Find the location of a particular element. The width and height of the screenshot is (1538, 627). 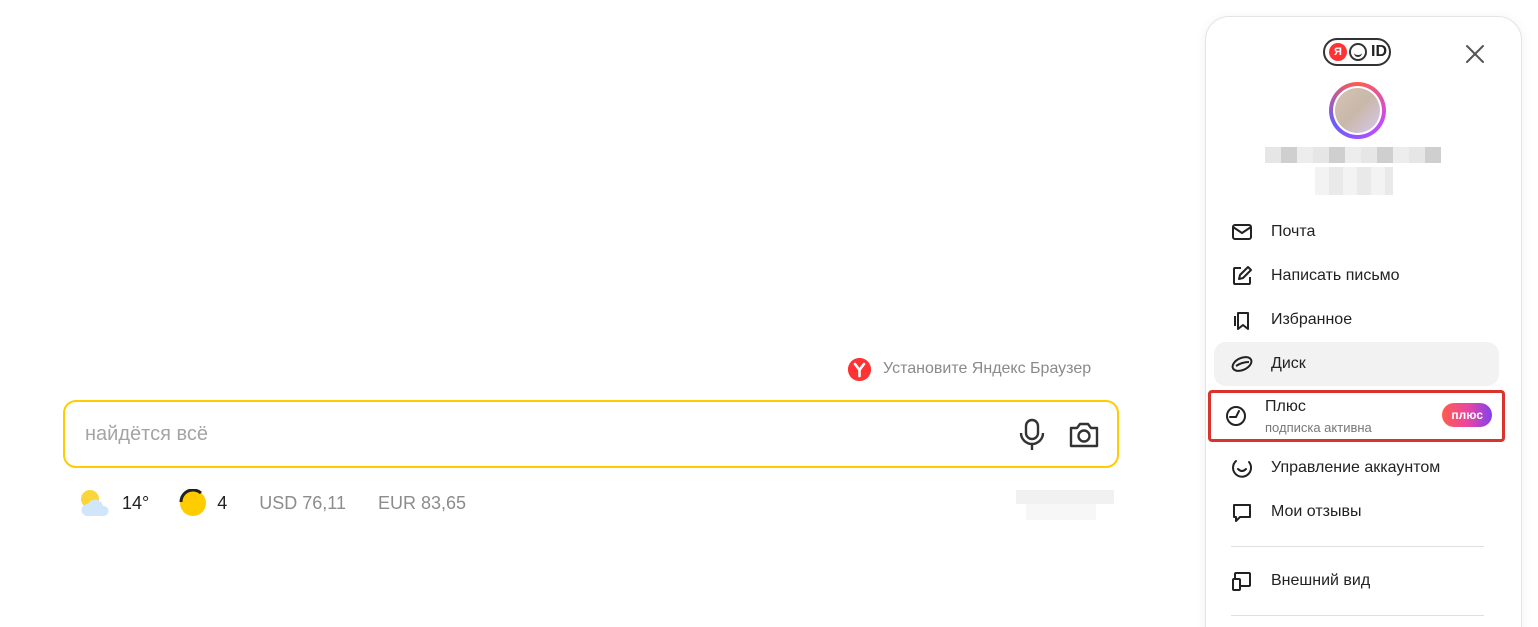

compose-icon is located at coordinates (1242, 276).